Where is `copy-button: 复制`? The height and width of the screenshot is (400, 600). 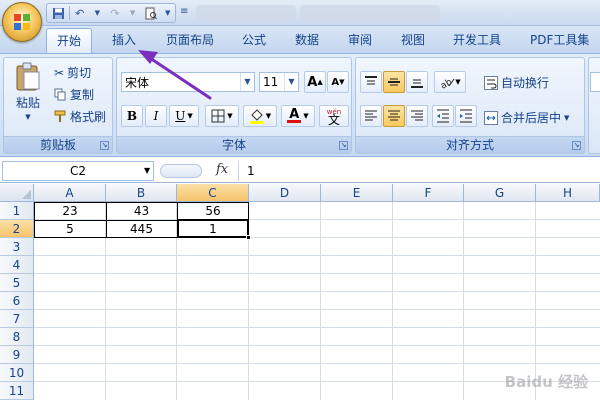 copy-button: 复制 is located at coordinates (74, 94).